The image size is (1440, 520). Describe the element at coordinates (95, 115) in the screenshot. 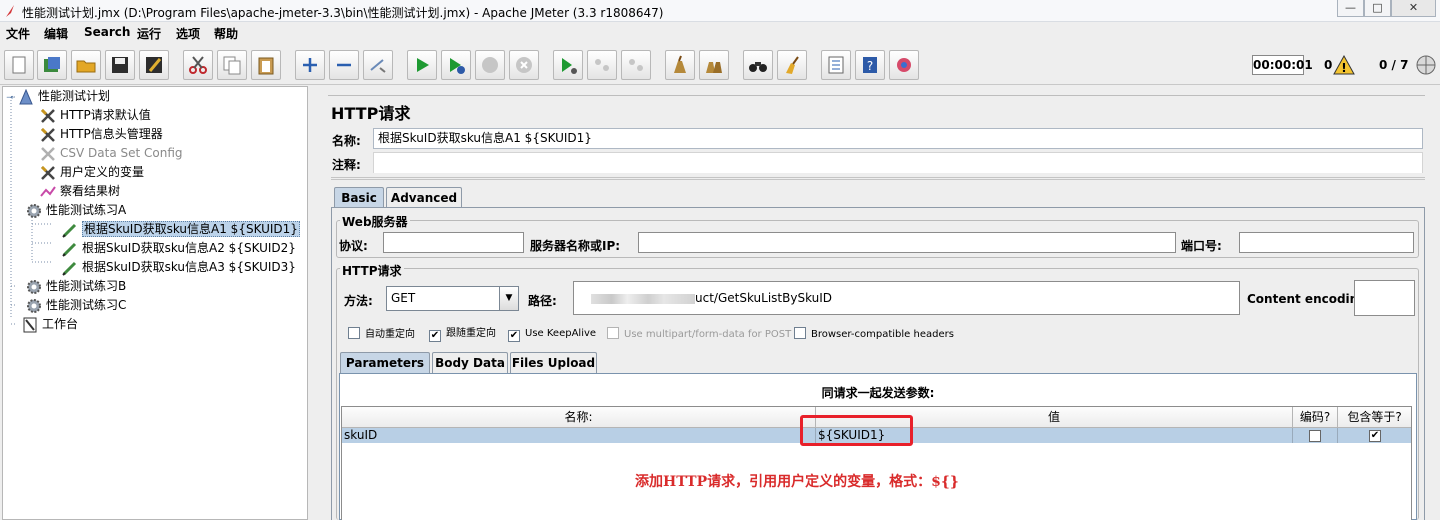

I see `tree-node-http-defaults: HTTP请求默认值` at that location.